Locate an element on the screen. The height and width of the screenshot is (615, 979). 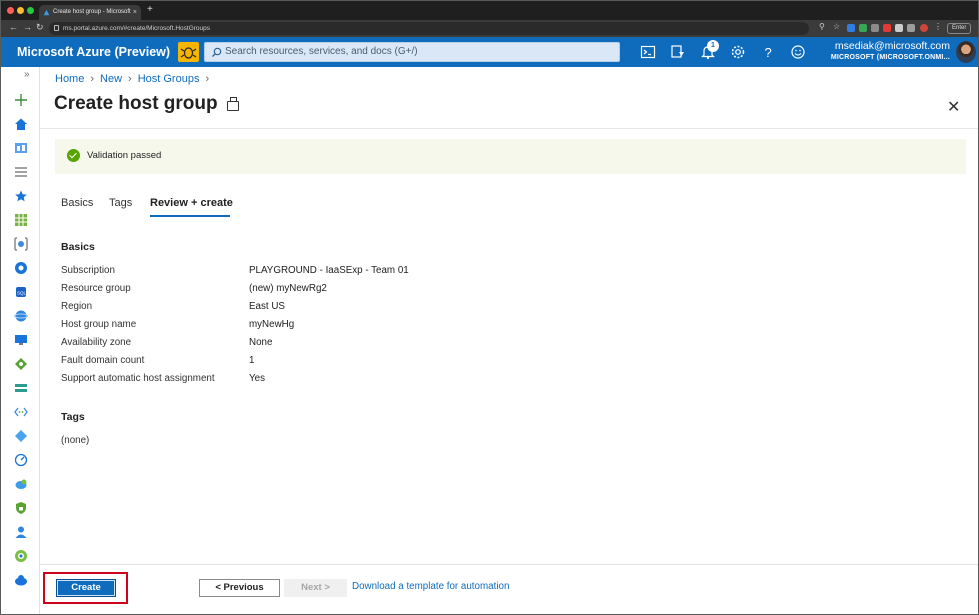
summary-value: East US is located at coordinates (267, 306).